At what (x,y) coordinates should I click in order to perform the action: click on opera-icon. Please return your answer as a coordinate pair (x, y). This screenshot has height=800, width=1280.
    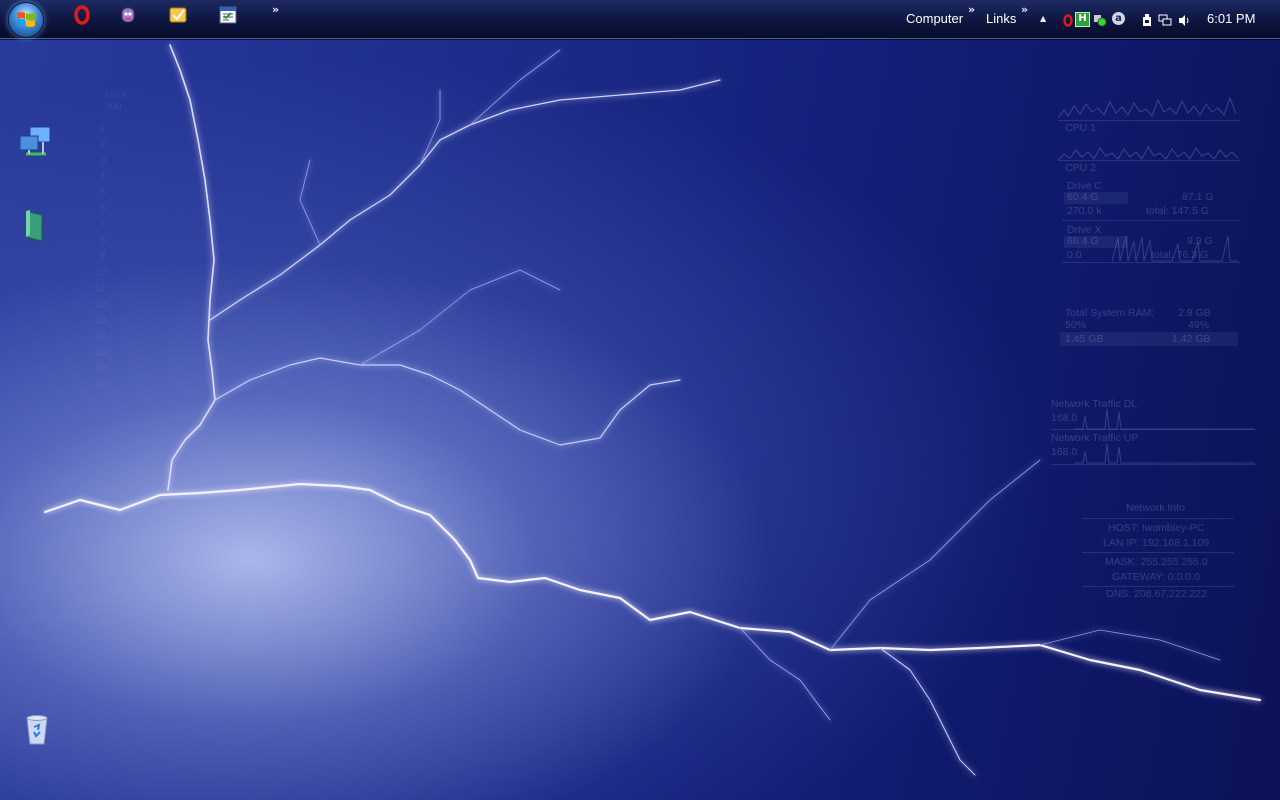
    Looking at the image, I should click on (82, 15).